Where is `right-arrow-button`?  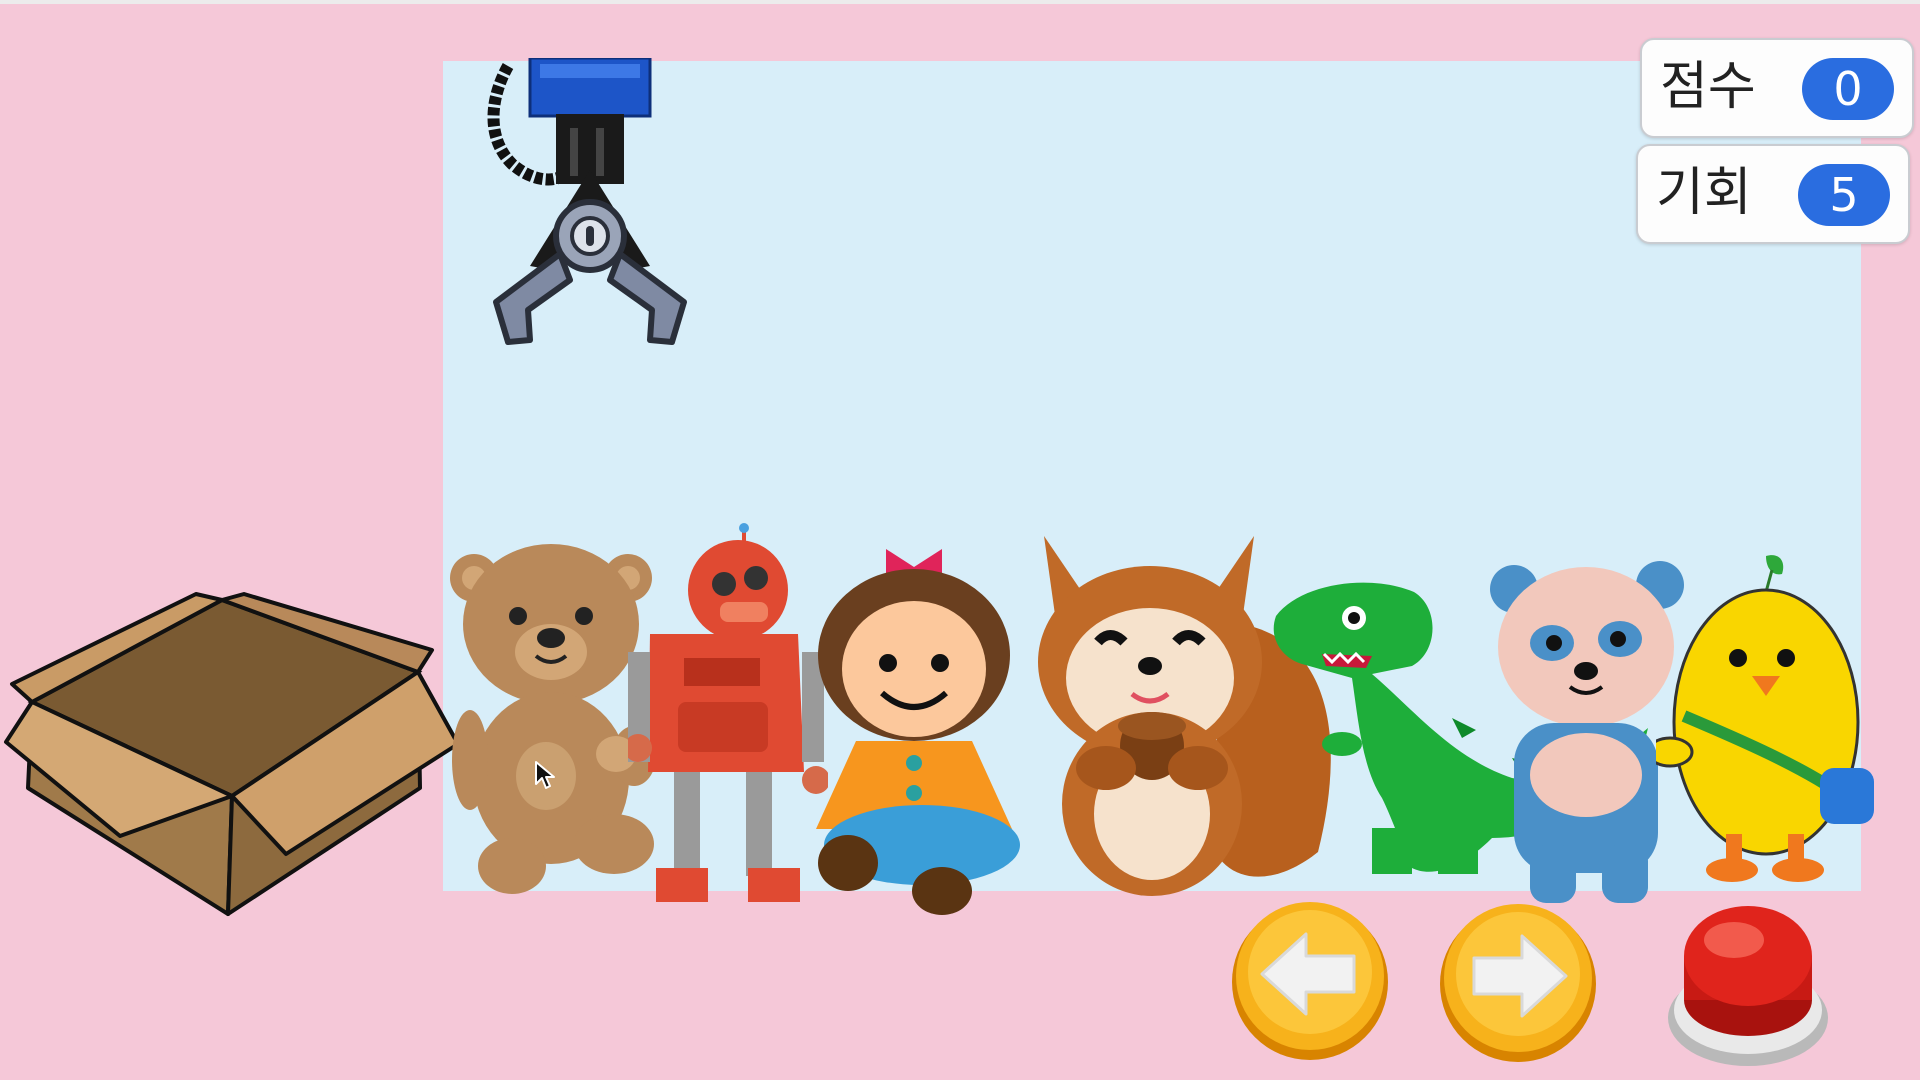
right-arrow-button is located at coordinates (1518, 980).